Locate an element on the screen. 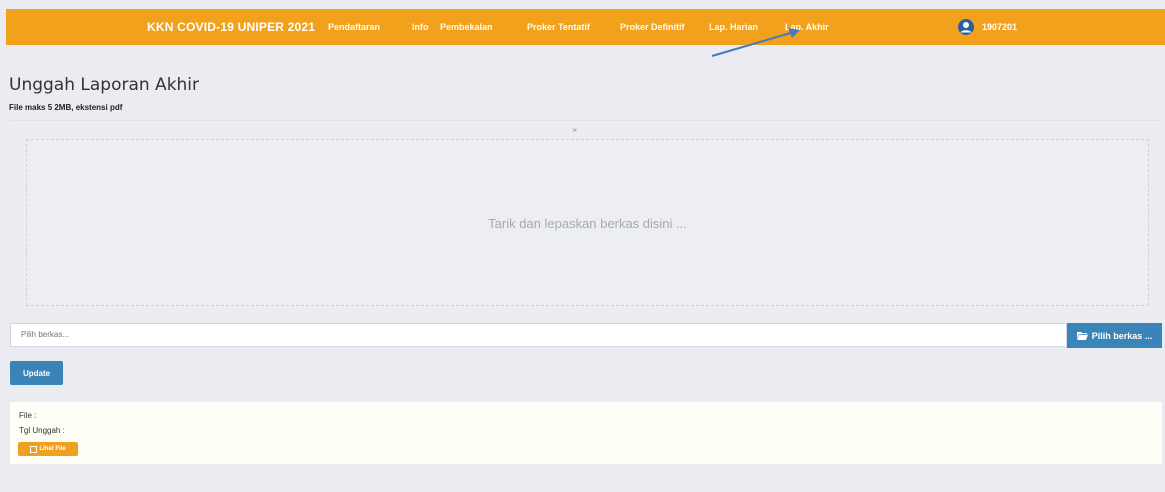 The height and width of the screenshot is (492, 1165). file-label: File : is located at coordinates (28, 415).